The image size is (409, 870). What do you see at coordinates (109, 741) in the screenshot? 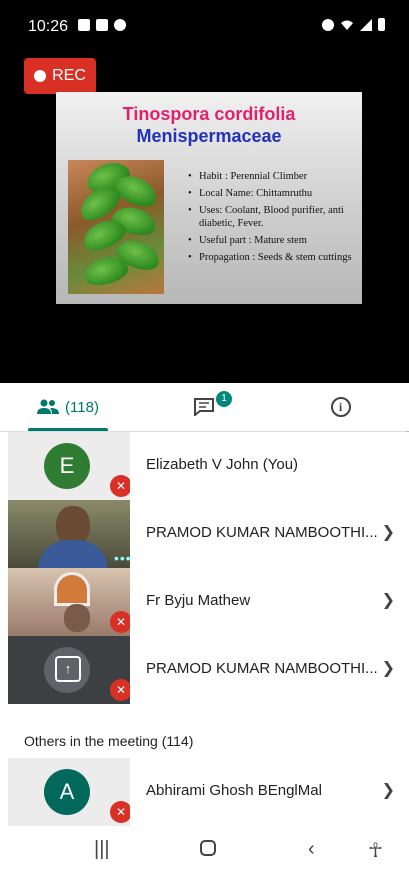
I see `others-section-header: Others in the meeting (114)` at bounding box center [109, 741].